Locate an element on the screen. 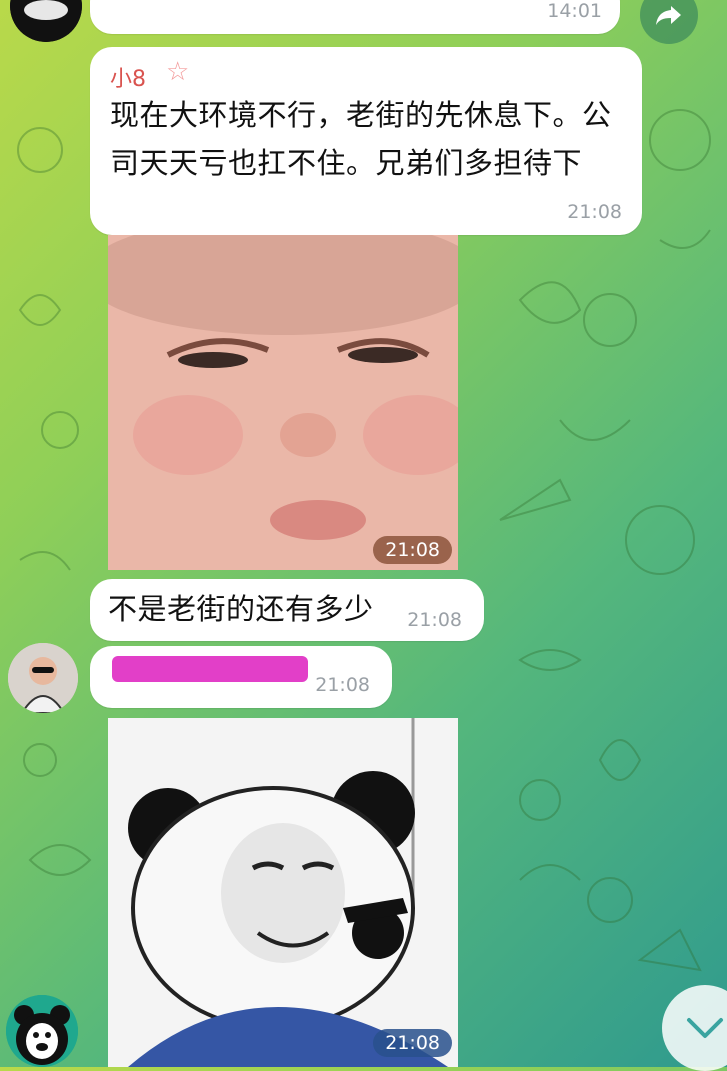 The height and width of the screenshot is (1071, 727). message-bubble: 21:08 is located at coordinates (241, 677).